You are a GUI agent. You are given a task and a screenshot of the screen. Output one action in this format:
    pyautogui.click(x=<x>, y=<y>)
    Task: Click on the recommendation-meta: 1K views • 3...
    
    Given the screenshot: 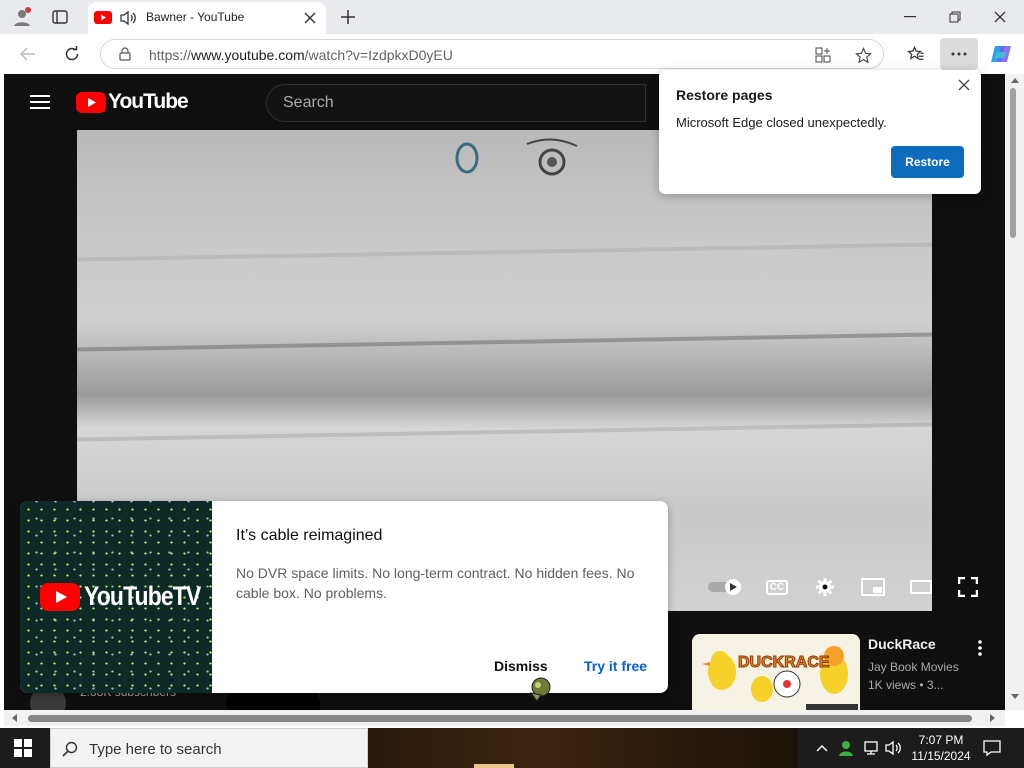 What is the action you would take?
    pyautogui.click(x=906, y=685)
    